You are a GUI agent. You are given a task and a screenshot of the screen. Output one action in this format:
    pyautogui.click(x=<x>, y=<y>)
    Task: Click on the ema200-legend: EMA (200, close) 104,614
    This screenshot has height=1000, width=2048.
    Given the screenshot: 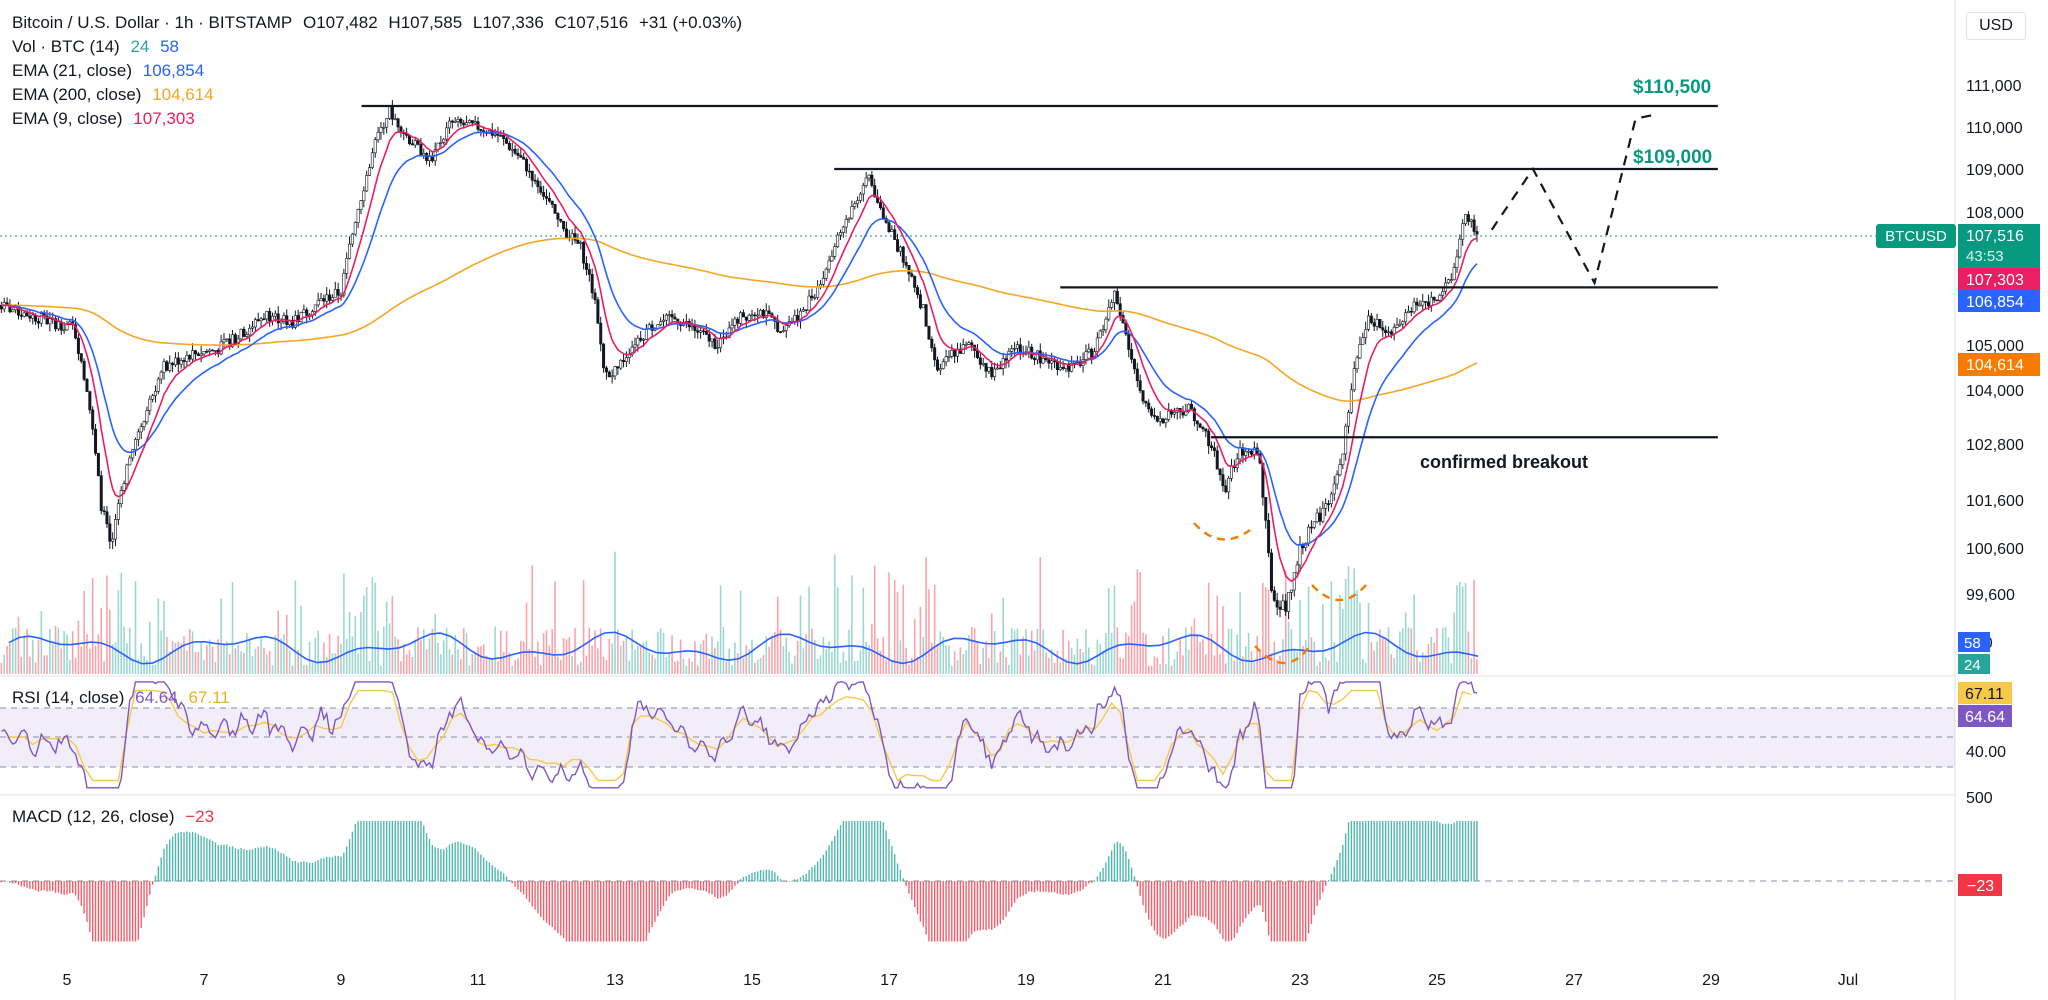 What is the action you would take?
    pyautogui.click(x=116, y=95)
    